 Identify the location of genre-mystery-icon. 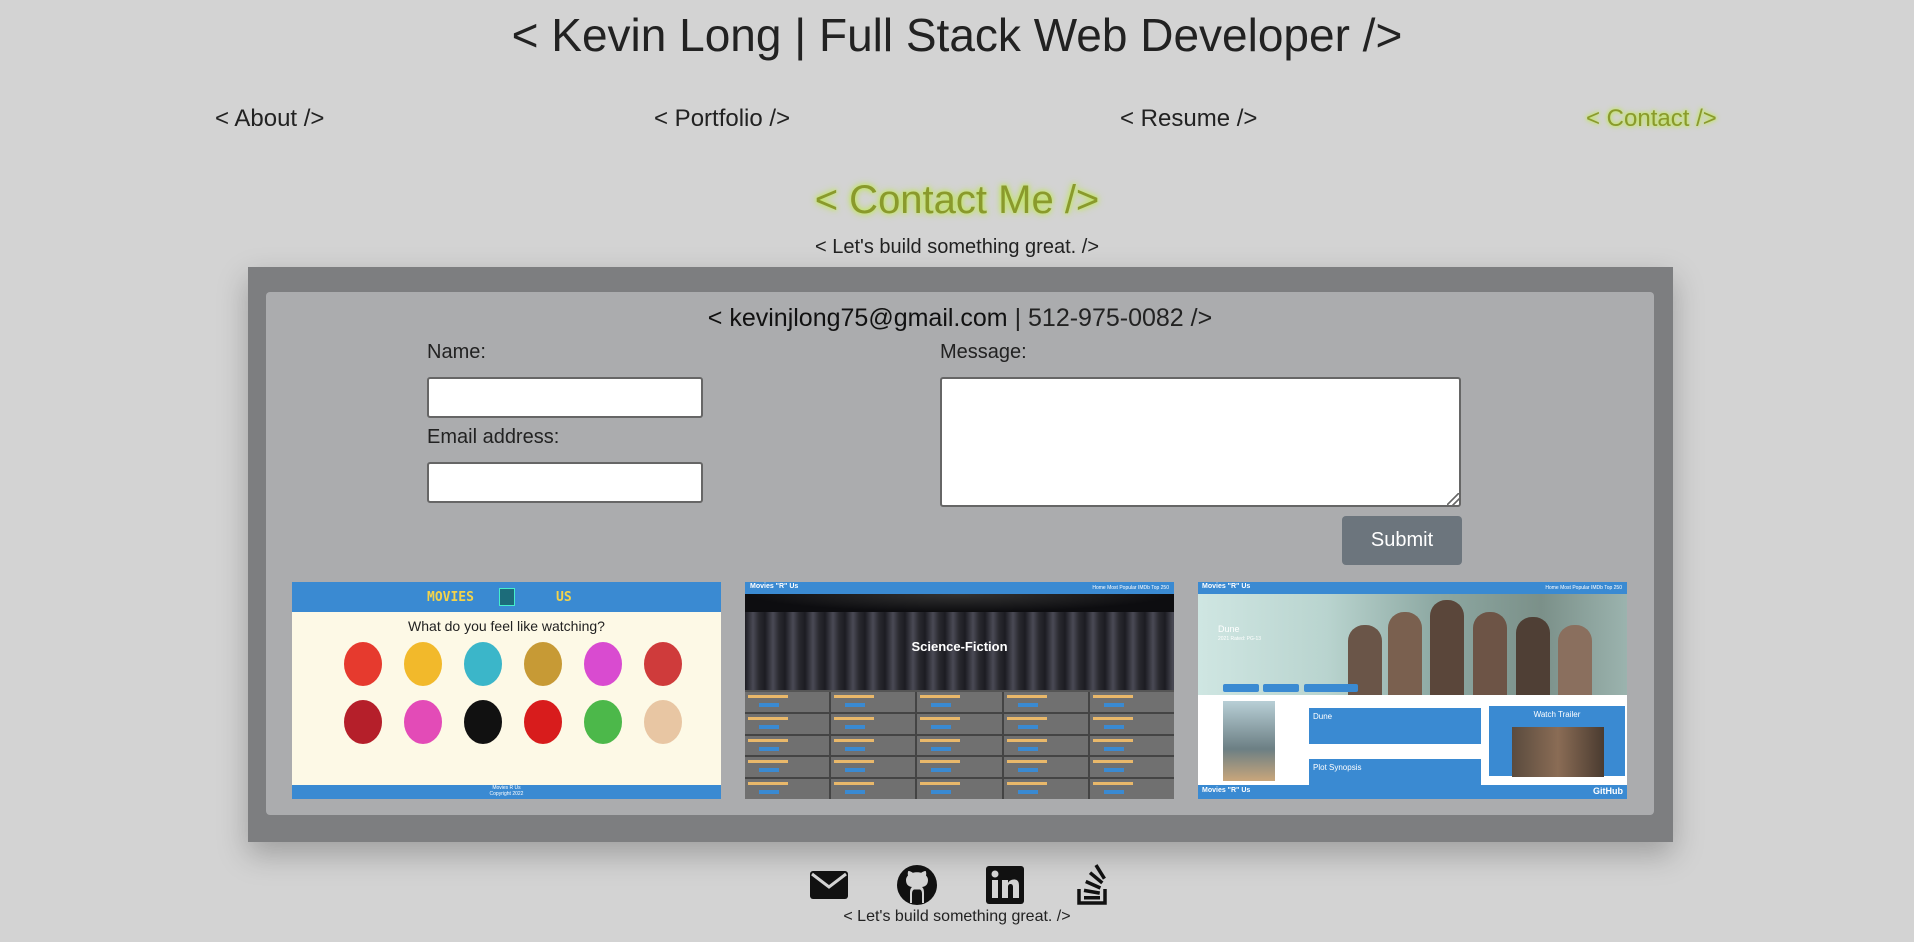
(483, 722).